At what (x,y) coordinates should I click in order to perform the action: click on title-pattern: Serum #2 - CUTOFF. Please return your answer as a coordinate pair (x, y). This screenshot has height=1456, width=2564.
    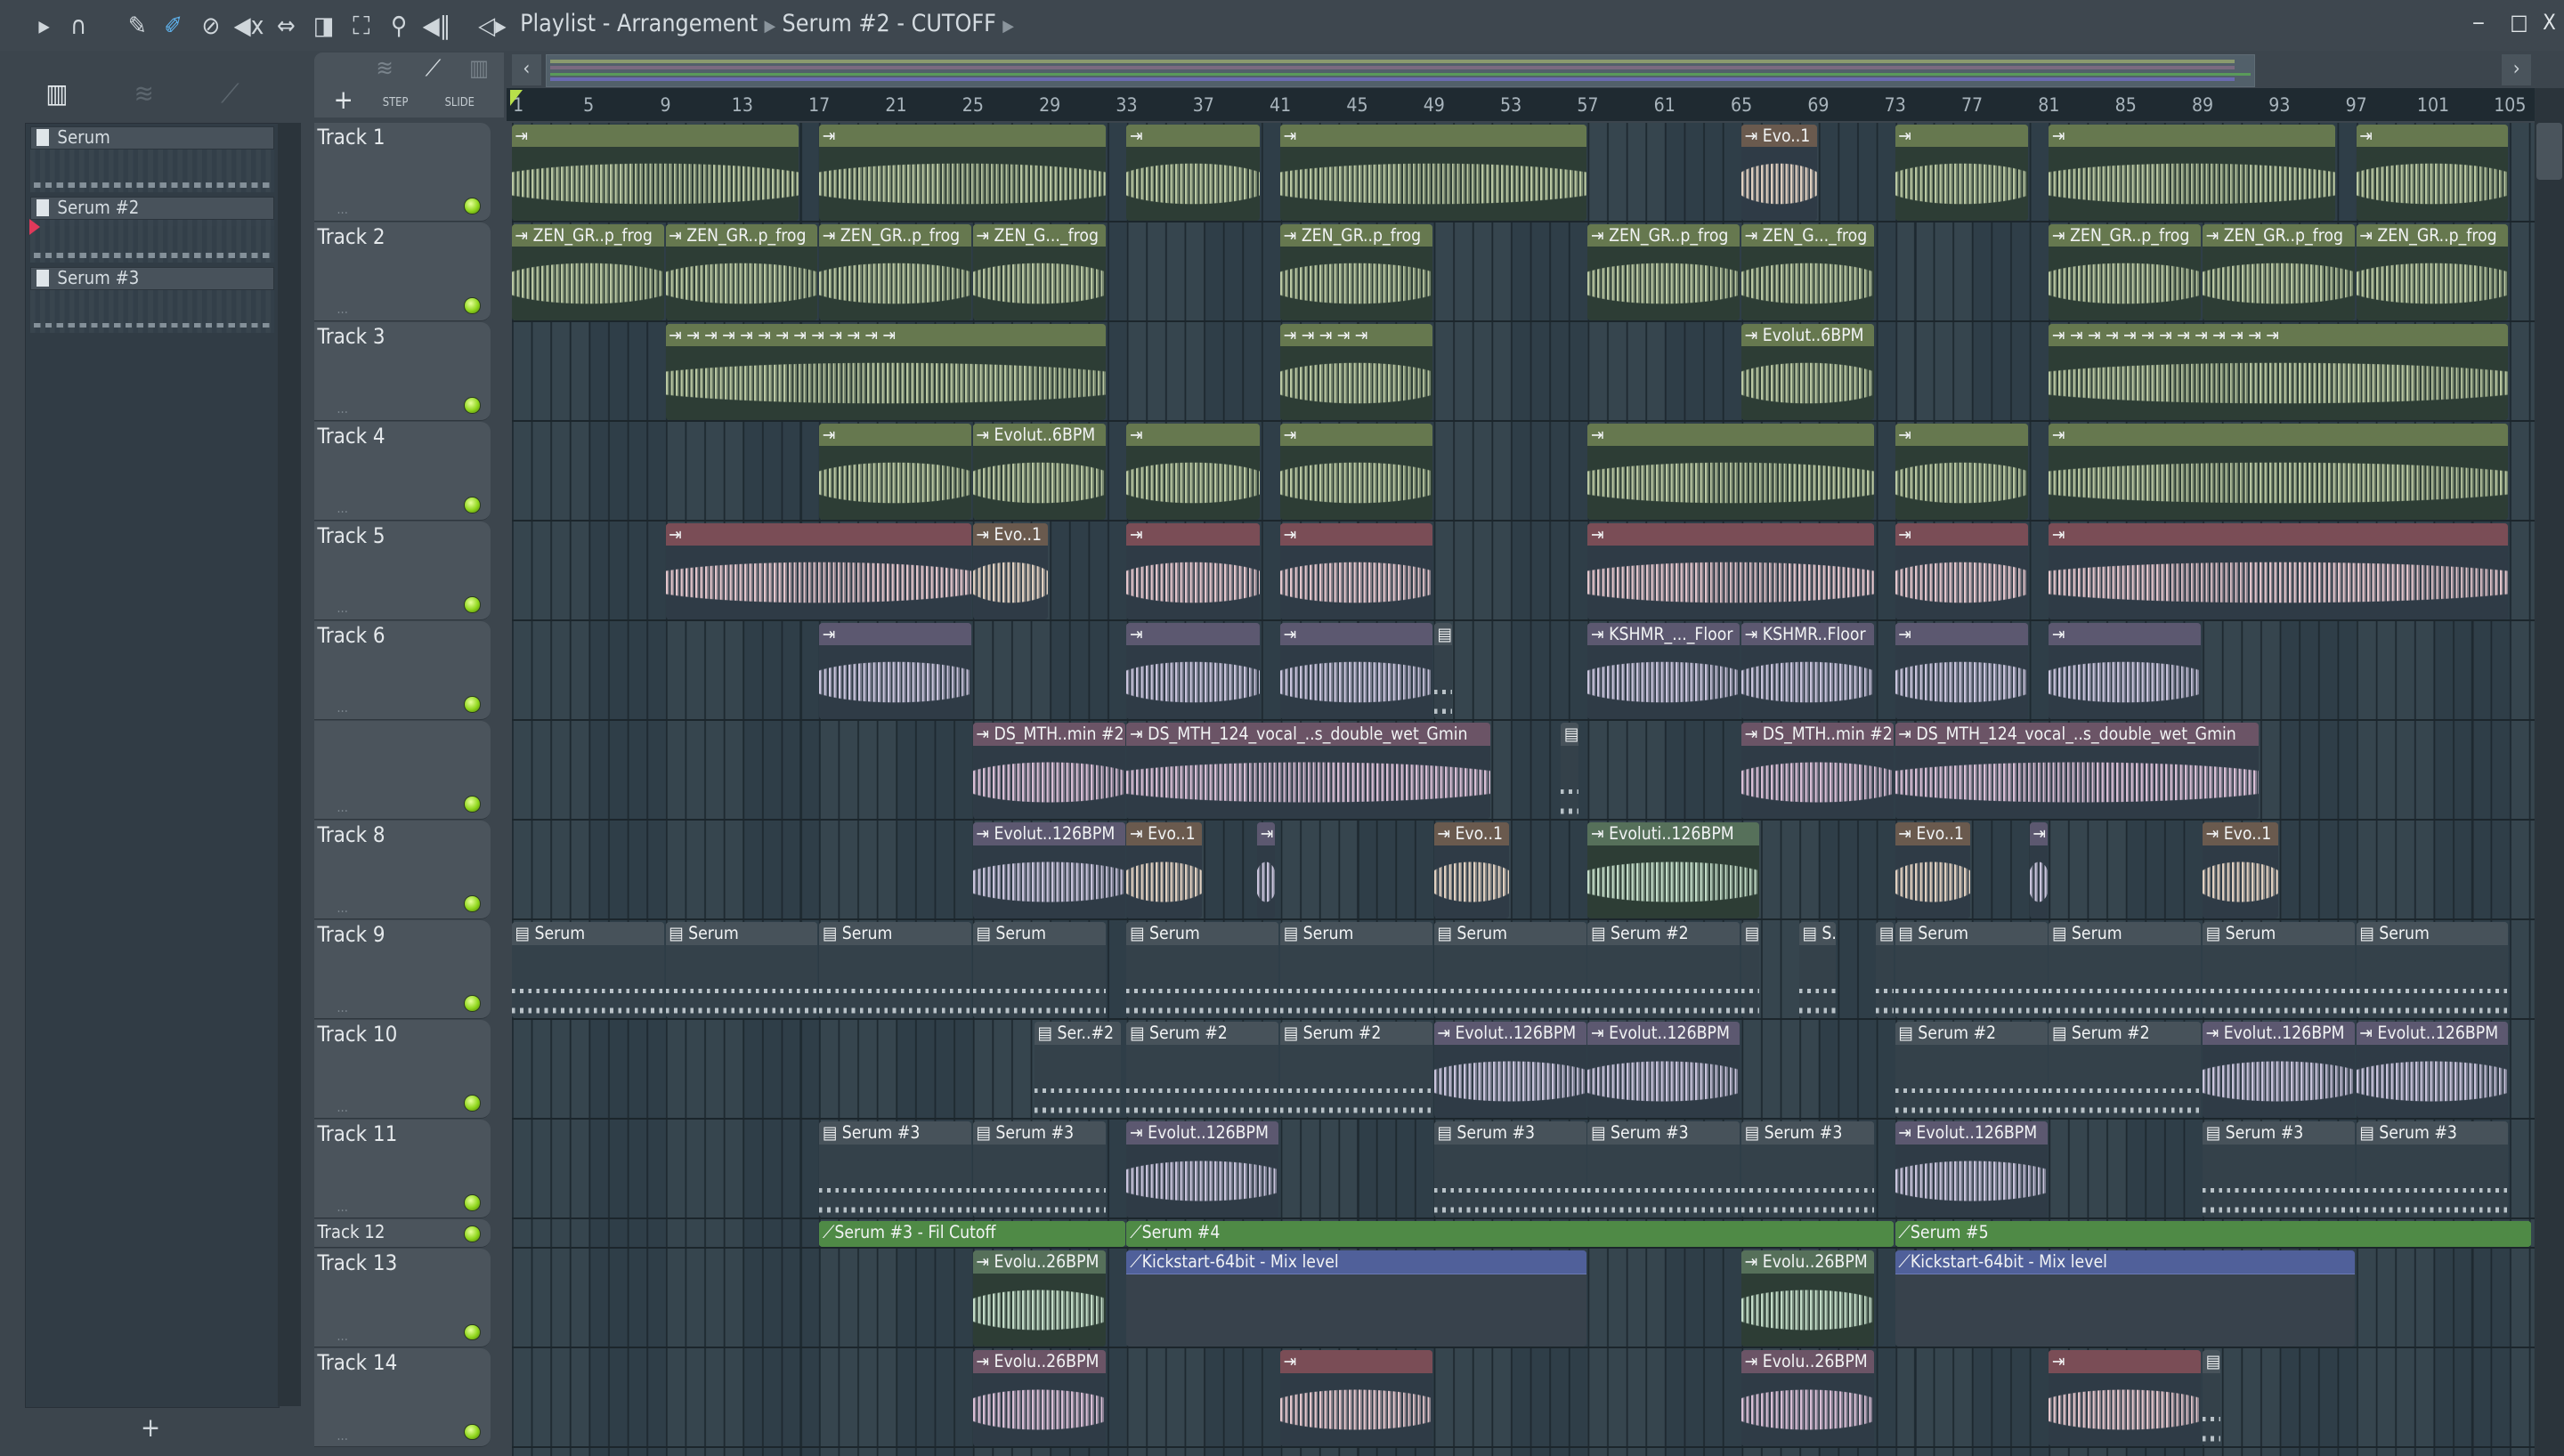
    Looking at the image, I should click on (889, 23).